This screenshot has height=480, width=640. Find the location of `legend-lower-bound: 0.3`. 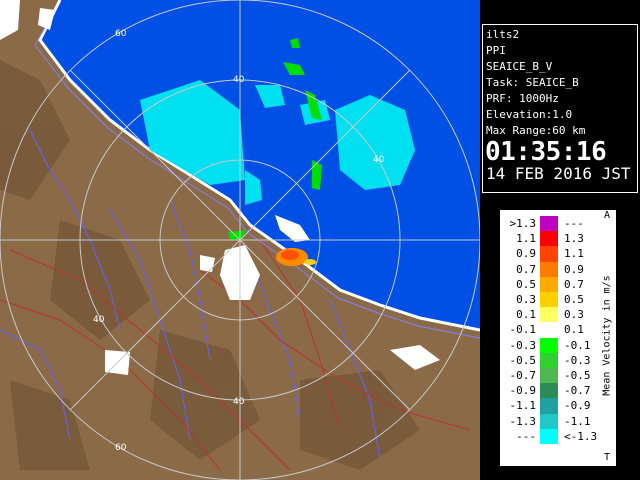

legend-lower-bound: 0.3 is located at coordinates (526, 299).